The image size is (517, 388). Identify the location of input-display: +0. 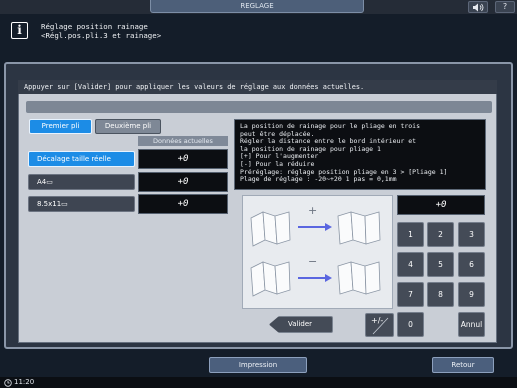
(441, 205).